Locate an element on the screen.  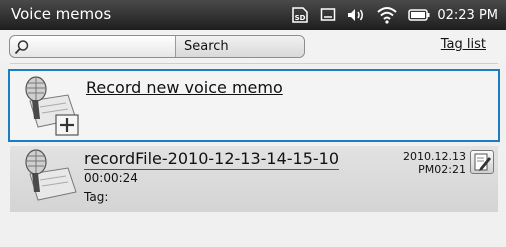
microphone-add-icon is located at coordinates (49, 106).